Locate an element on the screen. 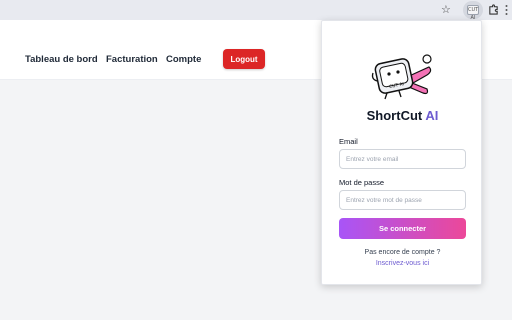  email-label: Email is located at coordinates (348, 141).